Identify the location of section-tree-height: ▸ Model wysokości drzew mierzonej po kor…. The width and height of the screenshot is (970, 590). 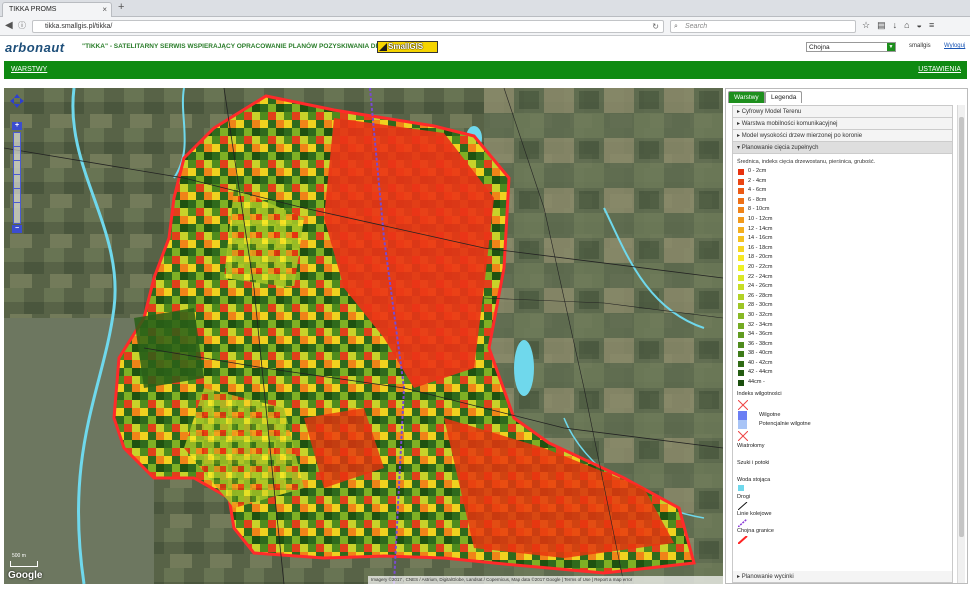
(842, 136).